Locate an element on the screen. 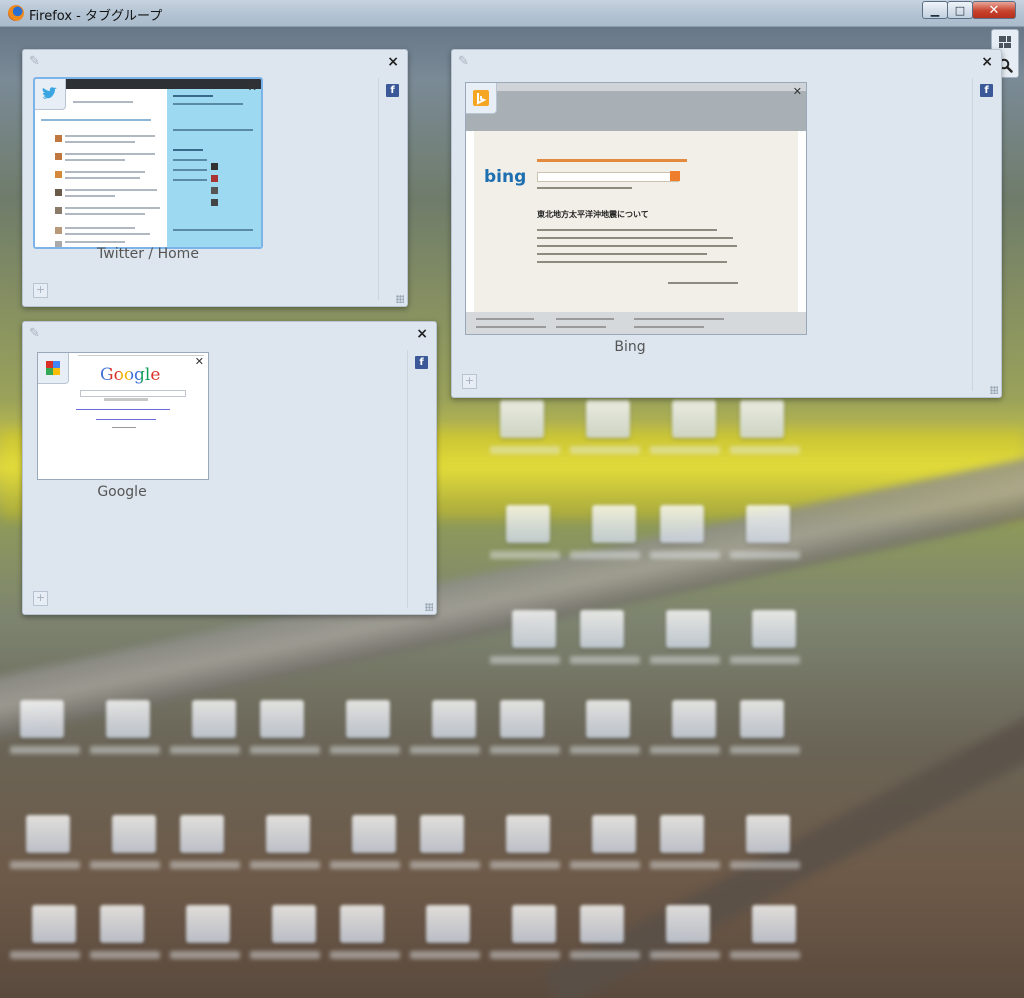  tab-bing: ✕ bing 東北地方太平洋沖地震について Bing is located at coordinates (636, 219).